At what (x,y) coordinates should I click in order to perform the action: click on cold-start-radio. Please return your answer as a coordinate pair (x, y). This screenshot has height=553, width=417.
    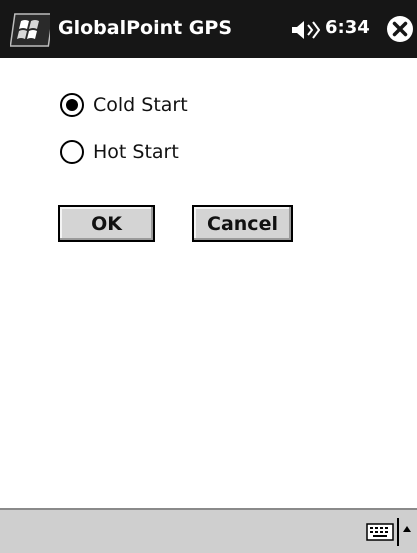
    Looking at the image, I should click on (72, 105).